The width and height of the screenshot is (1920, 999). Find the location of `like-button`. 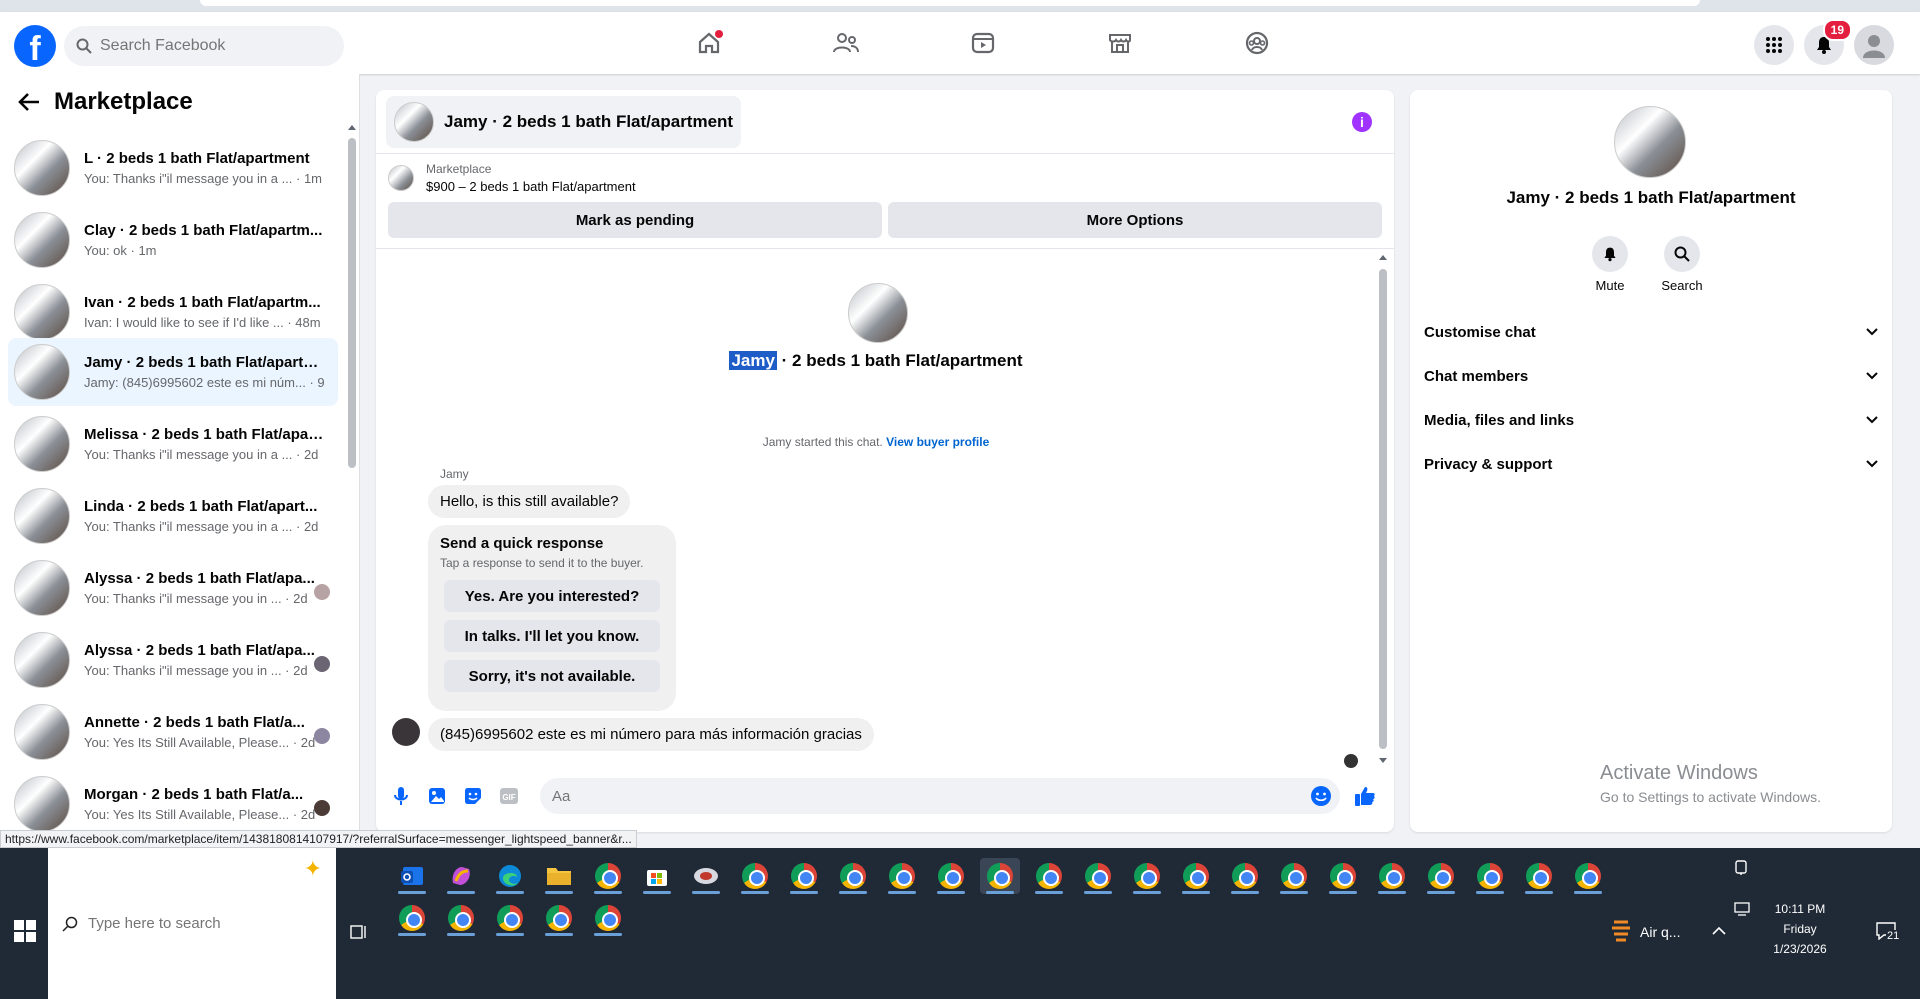

like-button is located at coordinates (1365, 796).